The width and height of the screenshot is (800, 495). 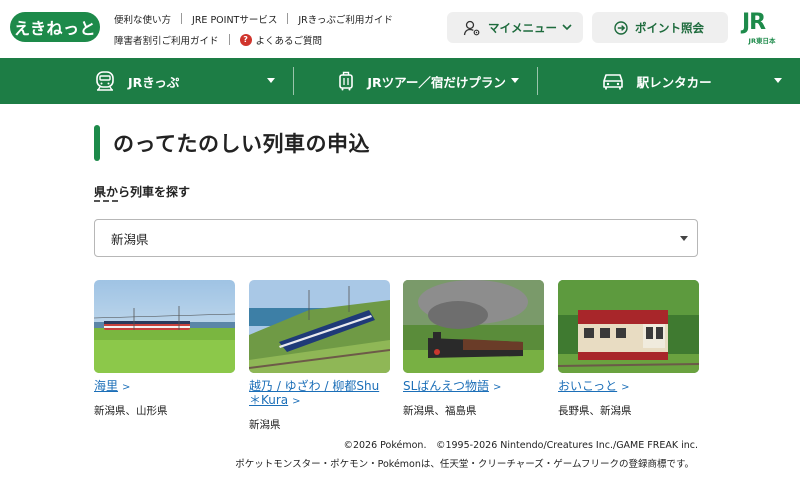 I want to click on my-menu-button: マイメニュー, so click(x=515, y=27).